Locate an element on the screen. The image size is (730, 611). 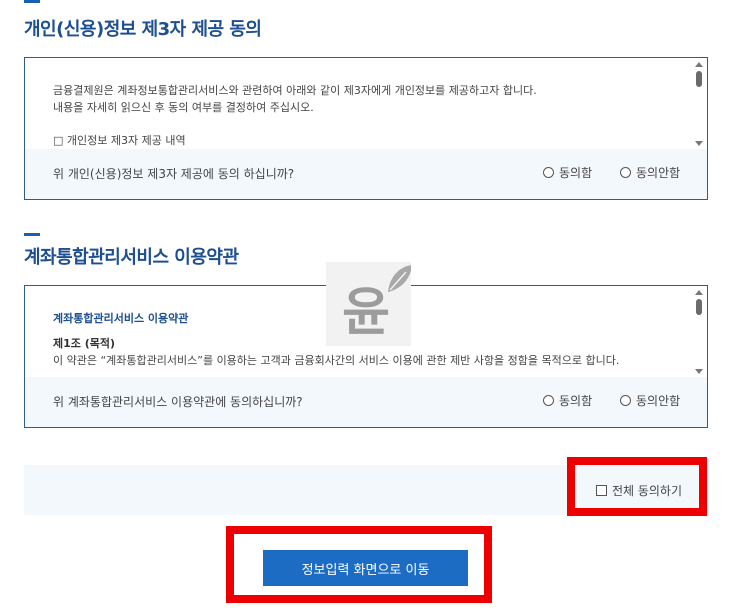
section1-question-bar: 위 개인(신용)정보 제3자 제공에 동의 하십니까? 동의함 동의안함 is located at coordinates (366, 174).